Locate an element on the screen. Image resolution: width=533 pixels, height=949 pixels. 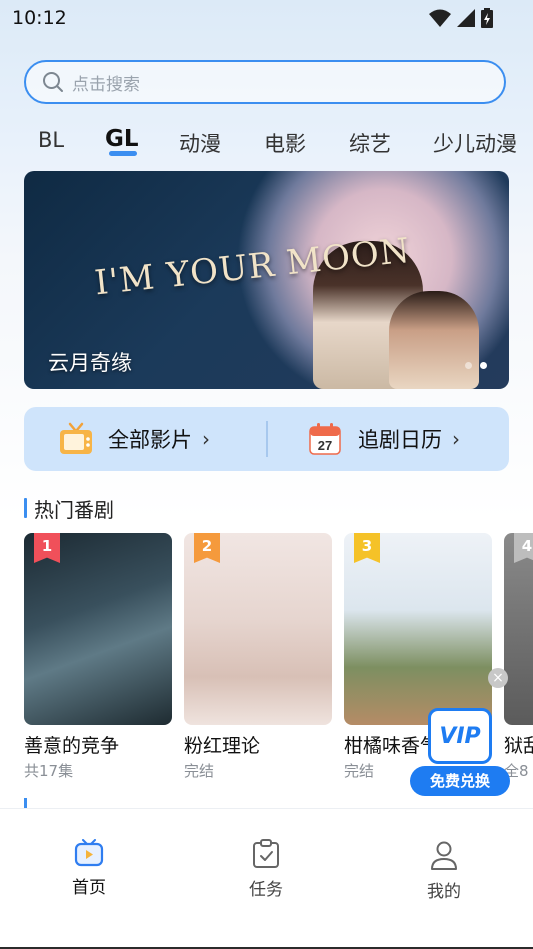
tab-kids-anime: 少儿动漫 is located at coordinates (475, 143).